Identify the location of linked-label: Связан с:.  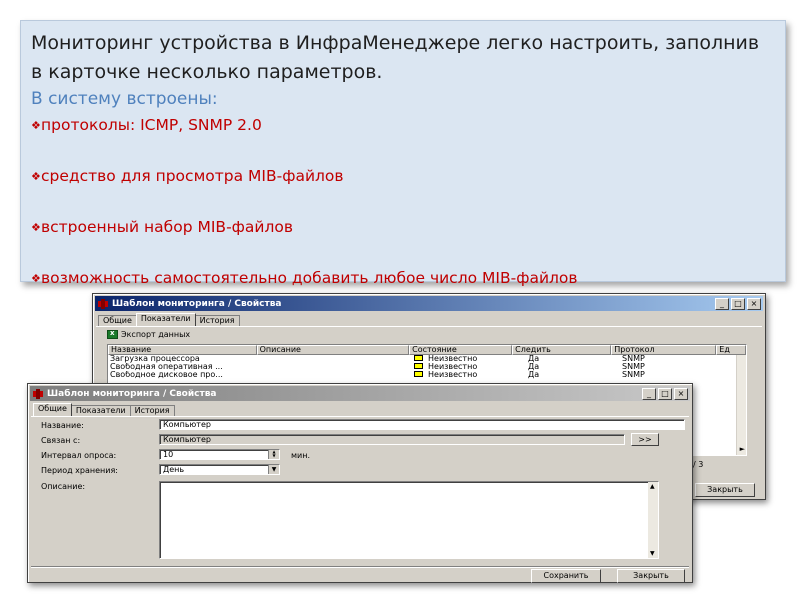
(61, 440).